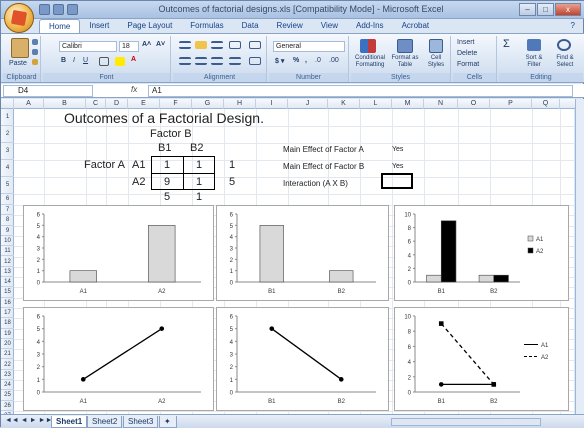 The width and height of the screenshot is (584, 428). What do you see at coordinates (474, 104) in the screenshot?
I see `column-header-o: O` at bounding box center [474, 104].